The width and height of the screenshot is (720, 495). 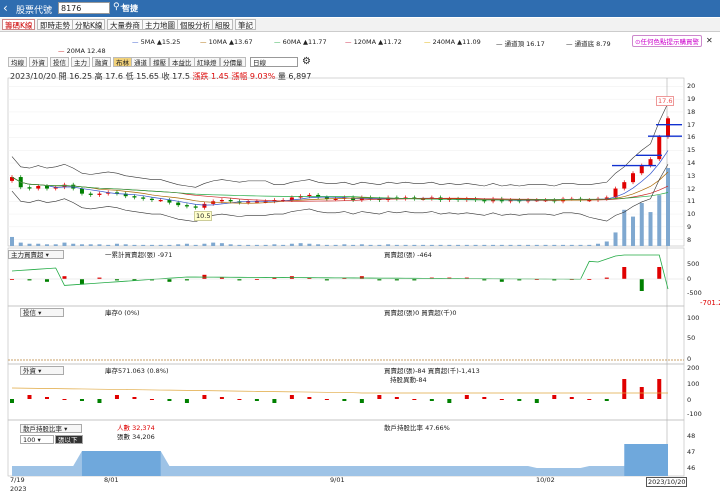 What do you see at coordinates (111, 480) in the screenshot?
I see `x-date-2: 8/01` at bounding box center [111, 480].